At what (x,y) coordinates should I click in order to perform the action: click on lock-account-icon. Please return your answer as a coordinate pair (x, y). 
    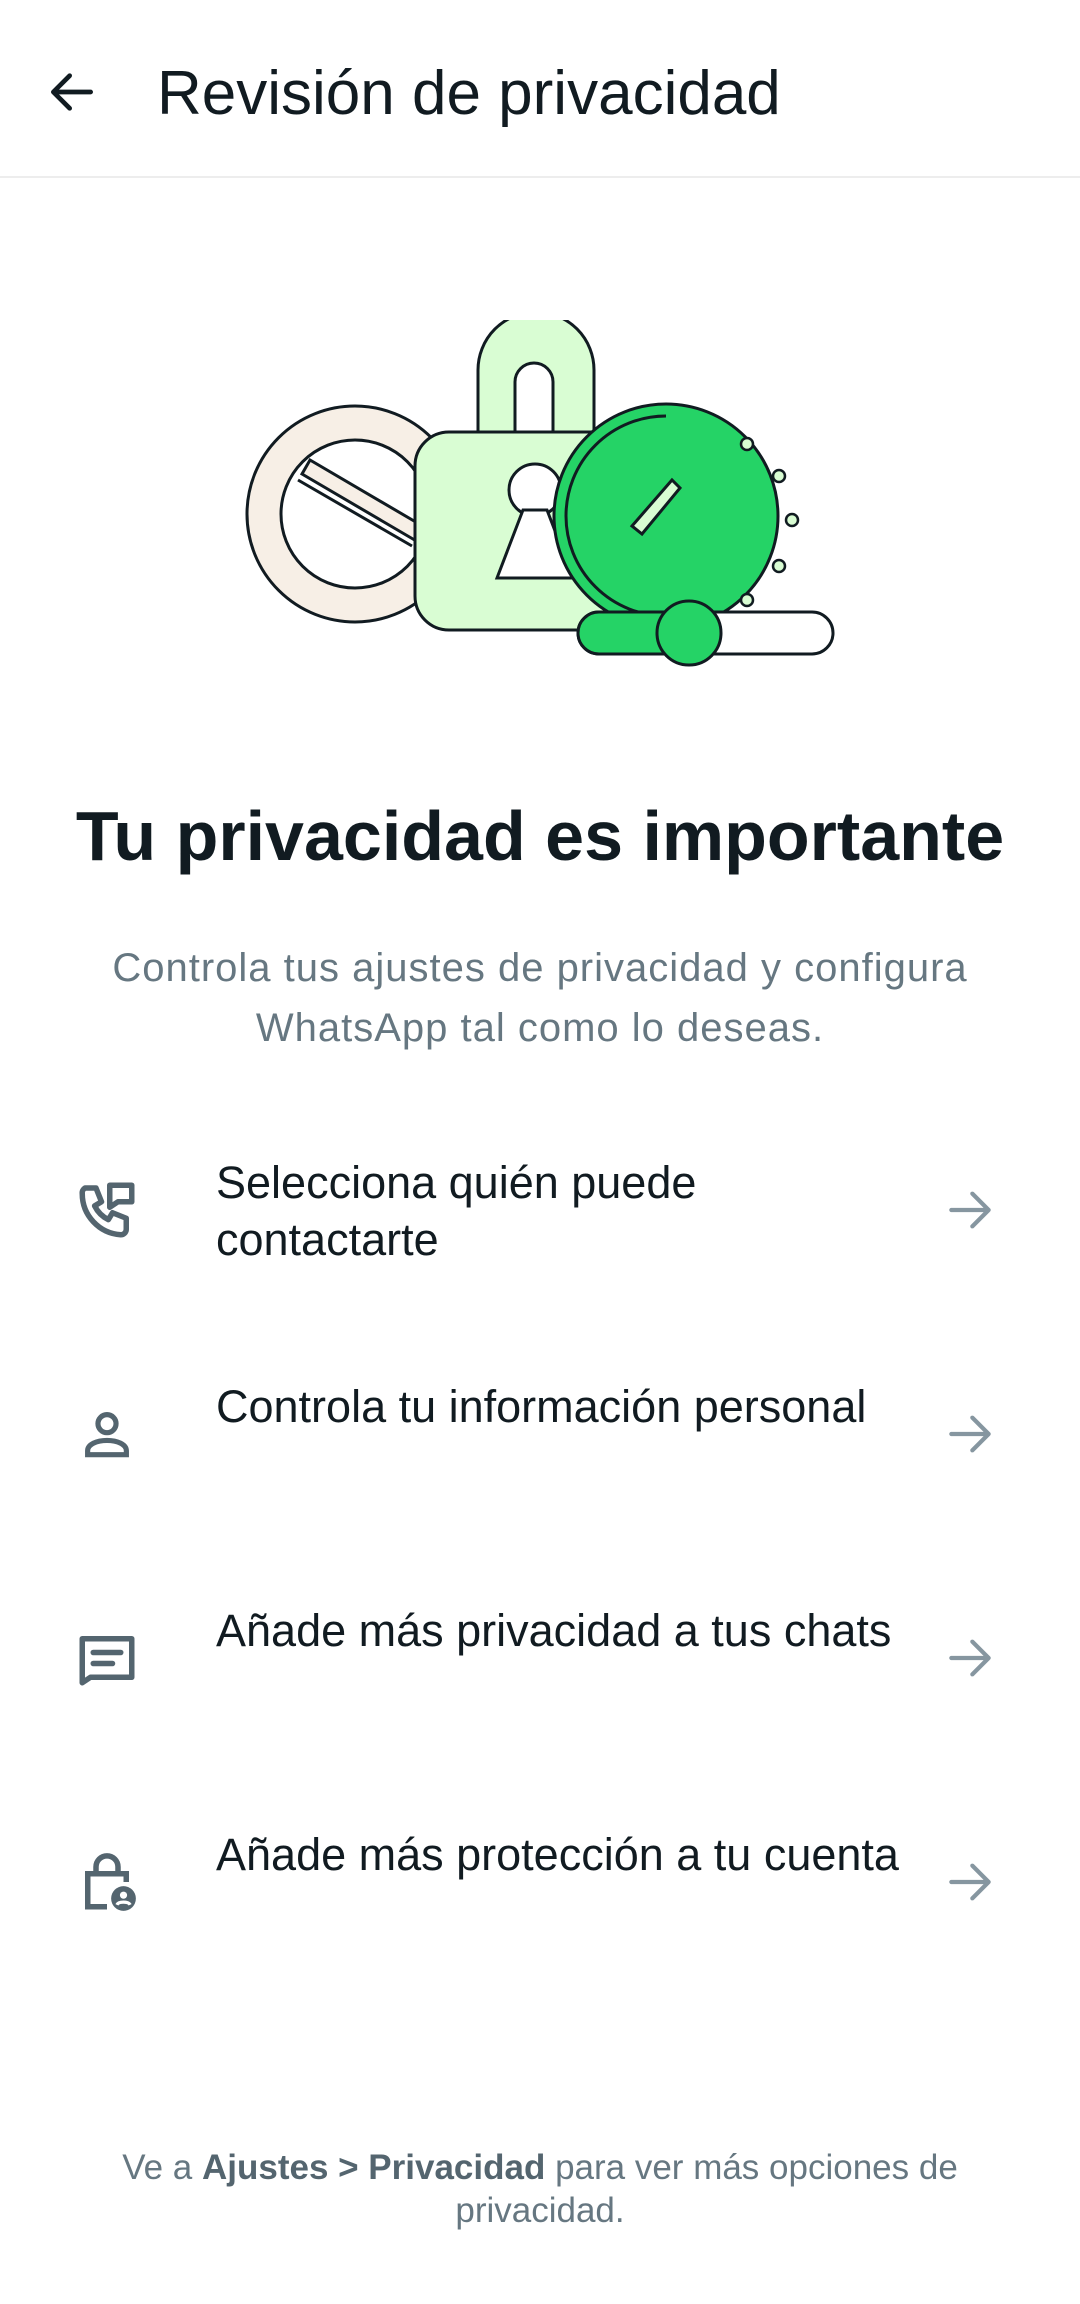
    Looking at the image, I should click on (107, 1882).